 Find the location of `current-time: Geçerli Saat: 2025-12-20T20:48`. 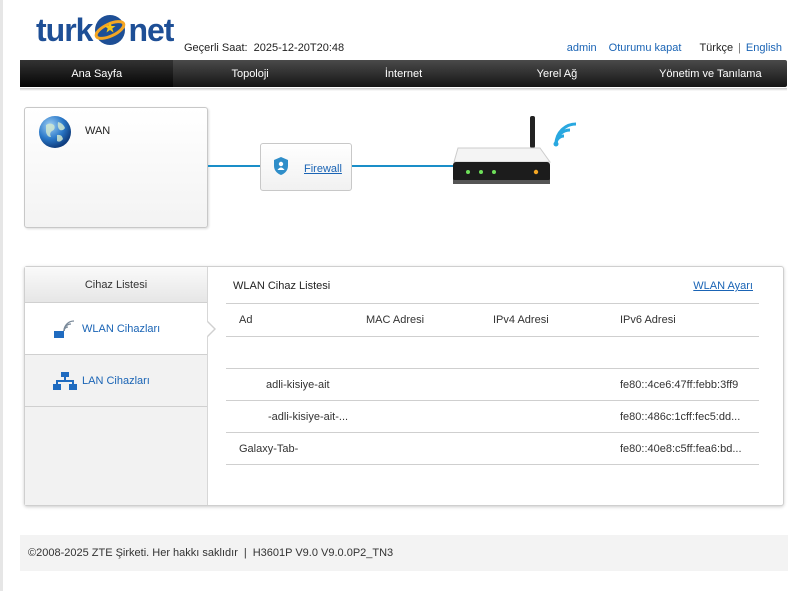

current-time: Geçerli Saat: 2025-12-20T20:48 is located at coordinates (264, 48).